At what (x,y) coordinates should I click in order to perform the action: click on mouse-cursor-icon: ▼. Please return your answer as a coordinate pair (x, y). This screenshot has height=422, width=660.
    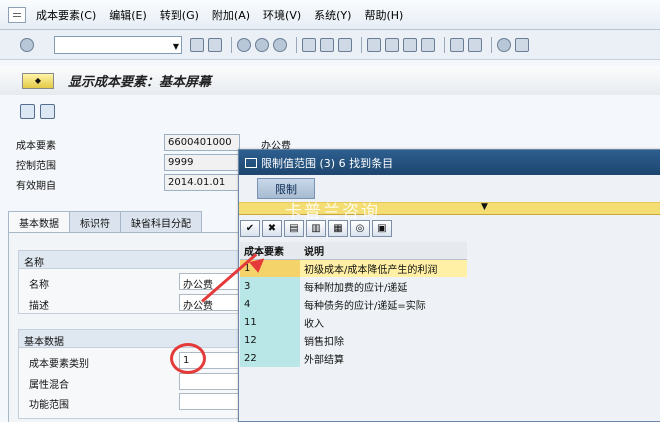
    Looking at the image, I should click on (484, 207).